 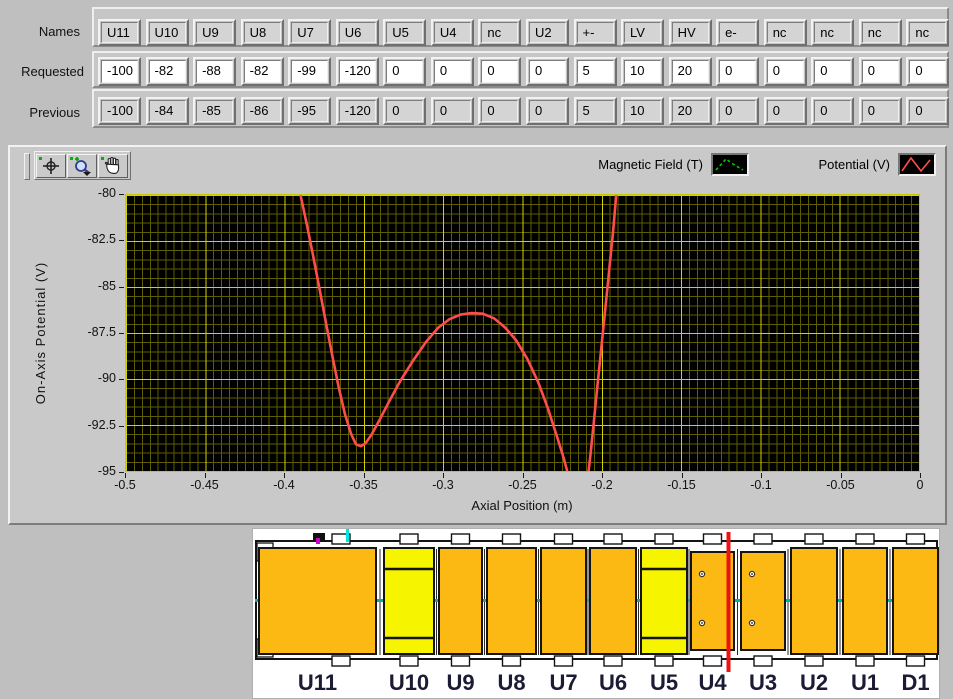 What do you see at coordinates (121, 380) in the screenshot?
I see `y-tick-mark` at bounding box center [121, 380].